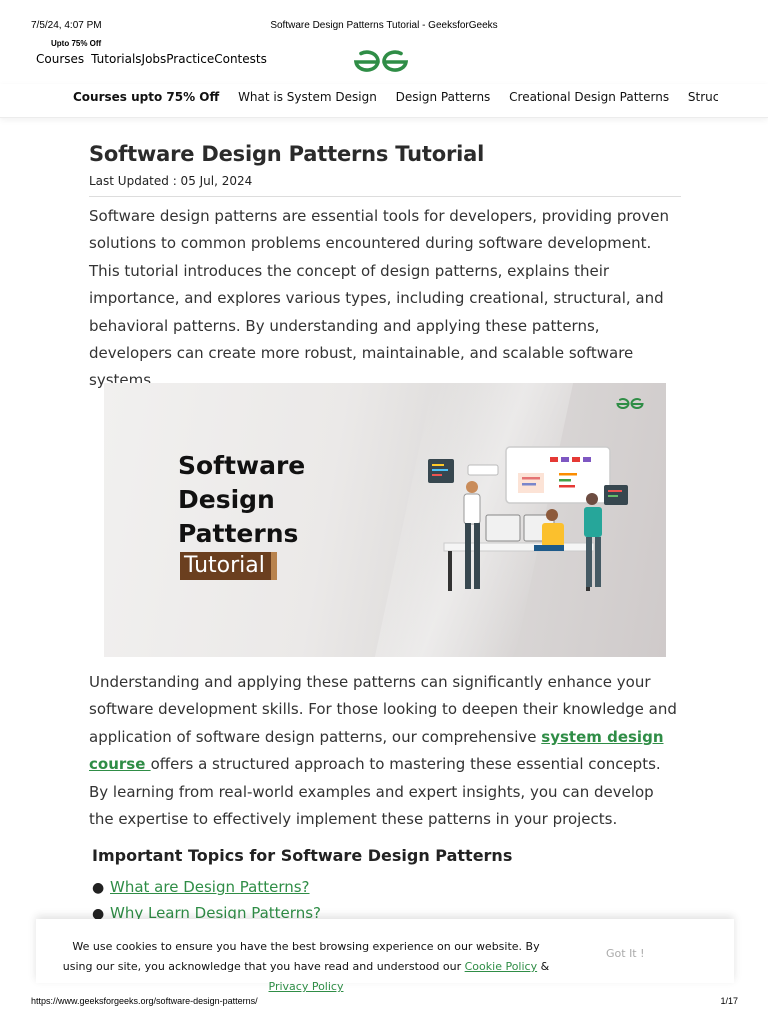  I want to click on nav-jobs: Jobs, so click(154, 59).